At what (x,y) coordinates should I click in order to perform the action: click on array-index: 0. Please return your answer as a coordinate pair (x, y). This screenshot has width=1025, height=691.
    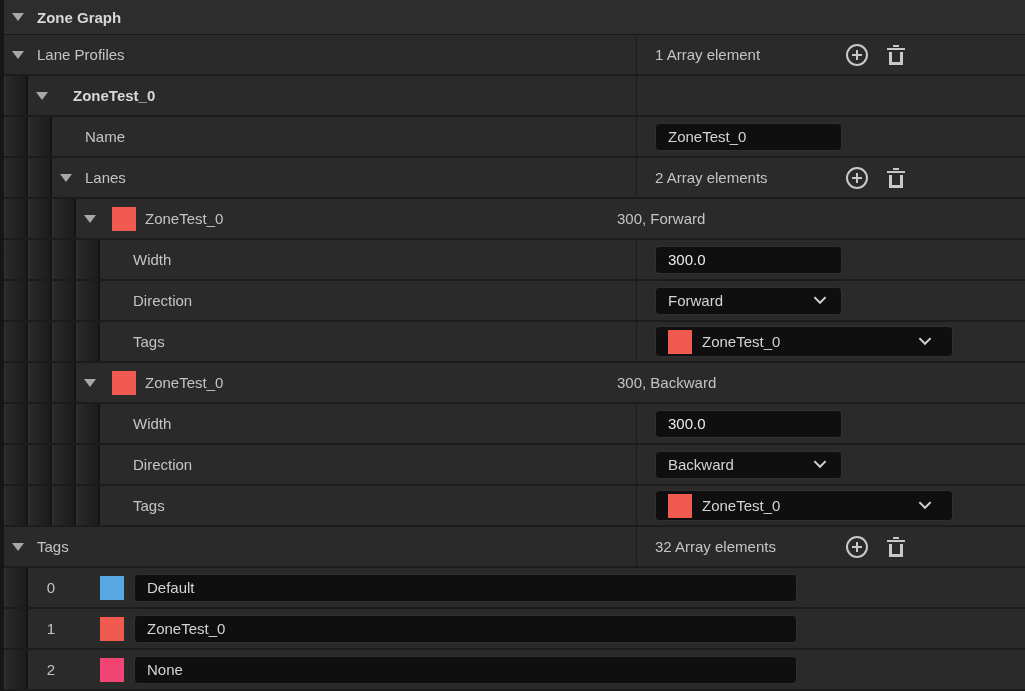
    Looking at the image, I should click on (51, 587).